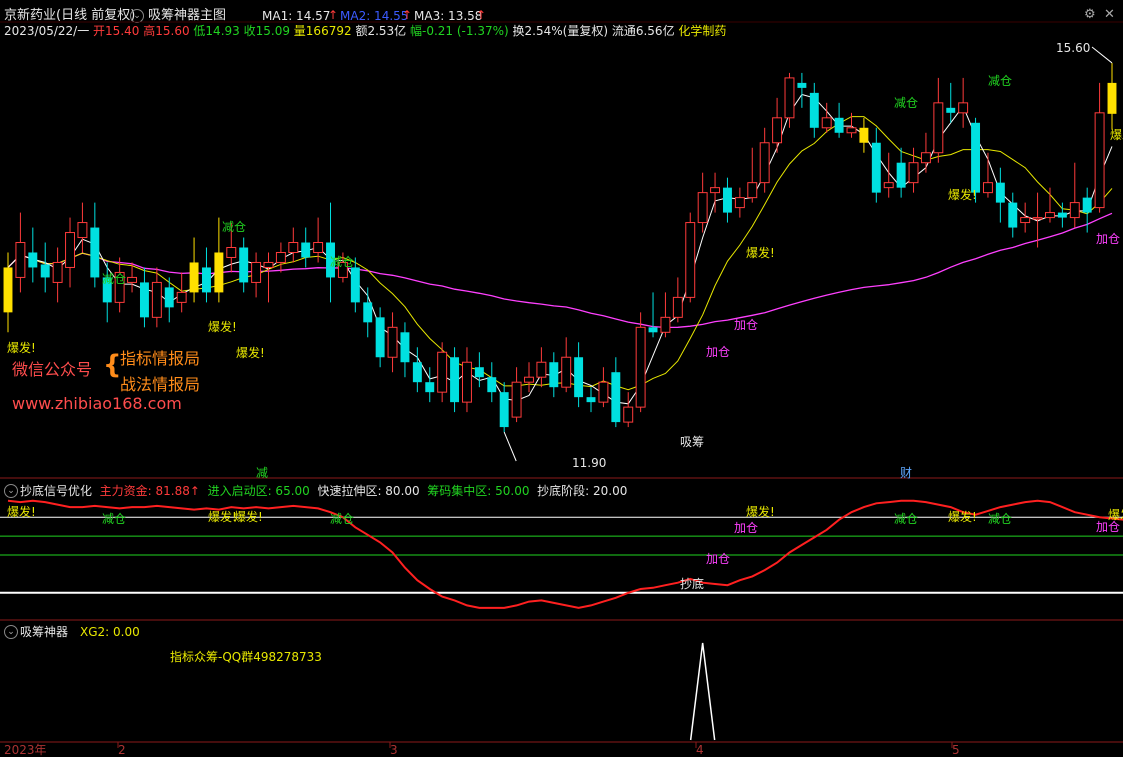 Image resolution: width=1123 pixels, height=757 pixels. I want to click on panel2-choumu: 筹码集中区: 50.00, so click(478, 491).